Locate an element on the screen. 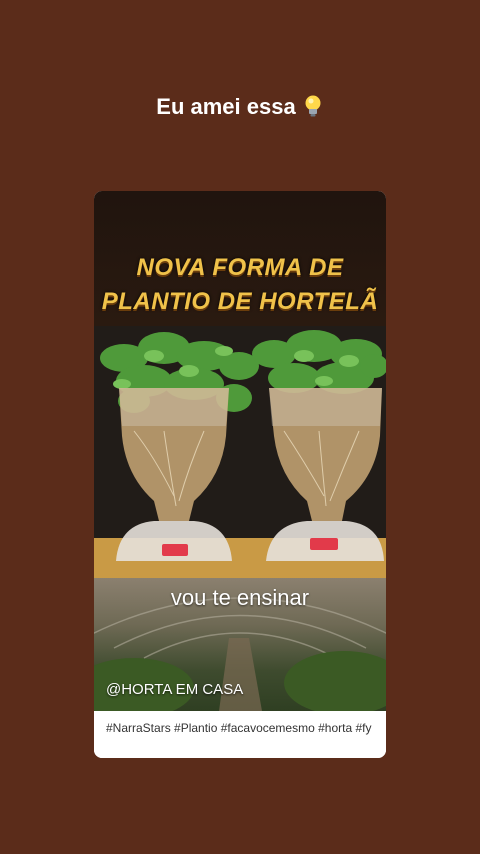 Image resolution: width=480 pixels, height=854 pixels. caption-text: Eu amei essa is located at coordinates (226, 106).